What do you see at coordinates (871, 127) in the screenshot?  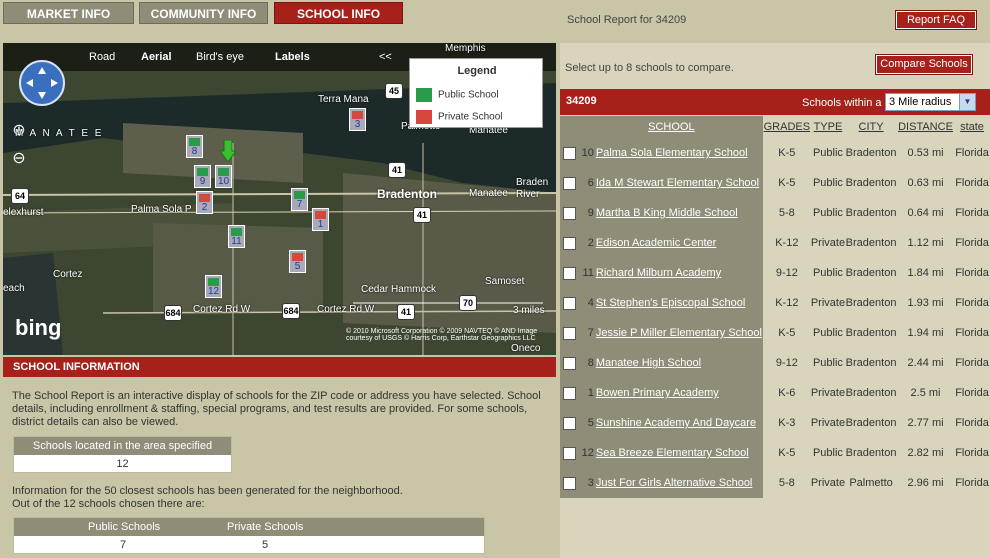 I see `column-header-city: CITY` at bounding box center [871, 127].